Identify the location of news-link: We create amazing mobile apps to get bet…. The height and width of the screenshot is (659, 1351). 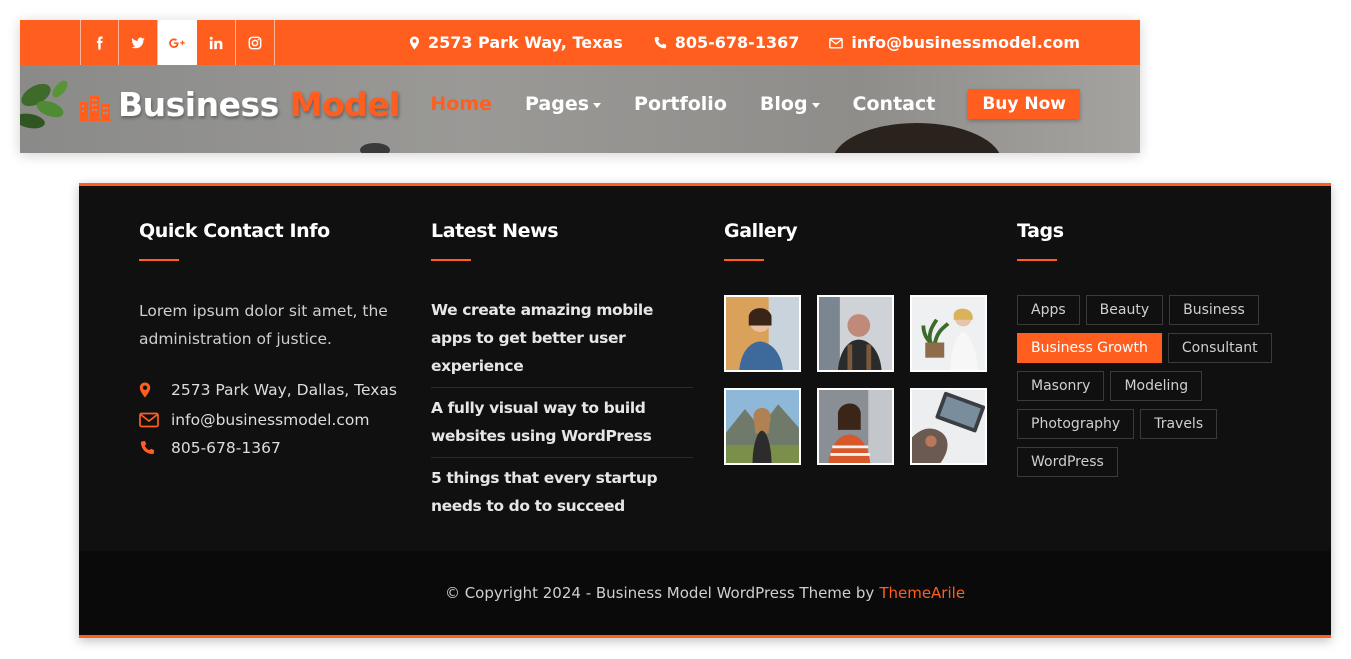
(562, 342).